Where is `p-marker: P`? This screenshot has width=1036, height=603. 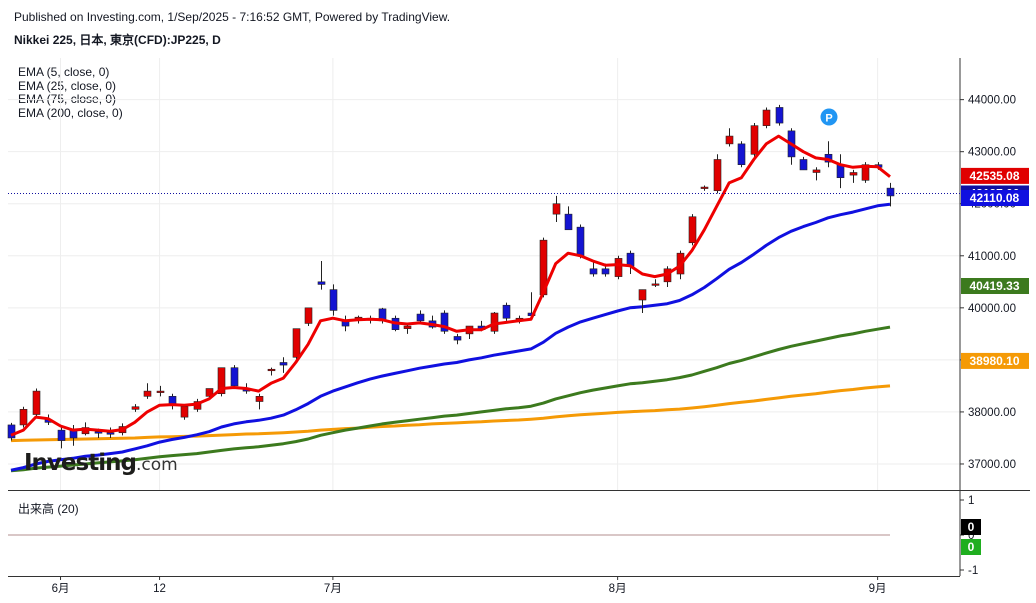
p-marker: P is located at coordinates (829, 117).